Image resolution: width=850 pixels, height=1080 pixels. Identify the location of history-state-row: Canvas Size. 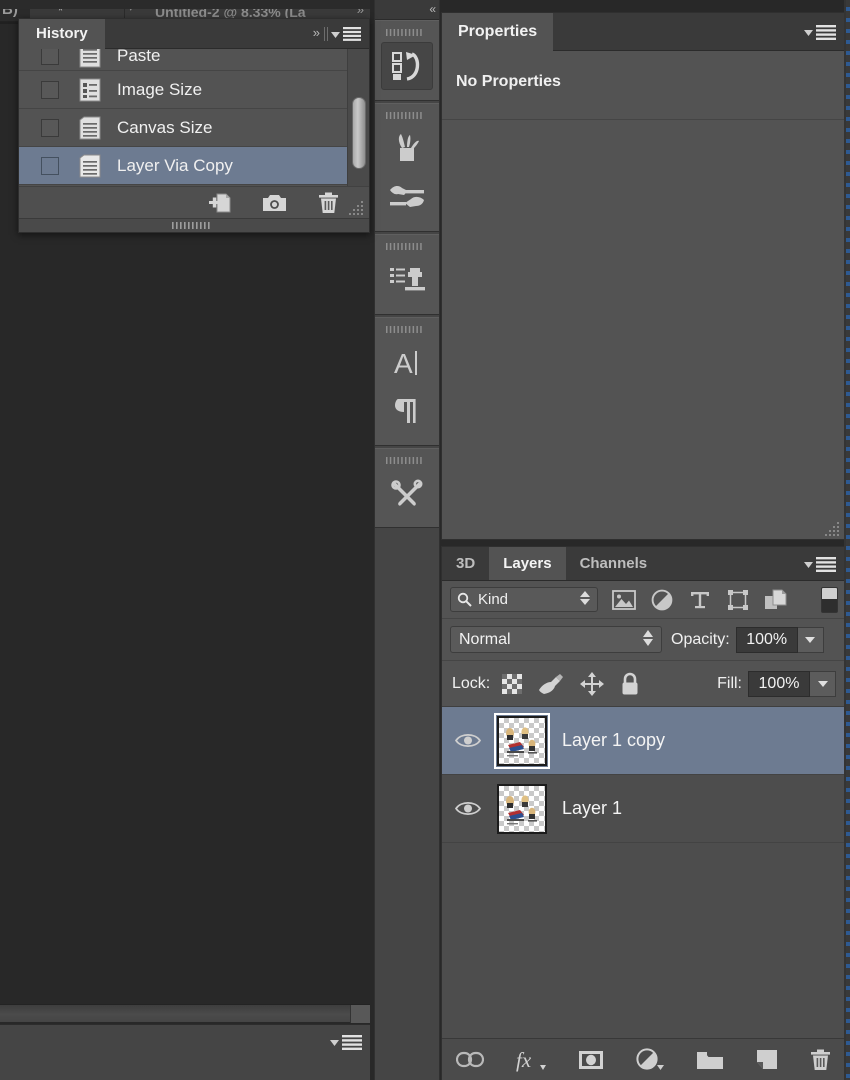
(194, 128).